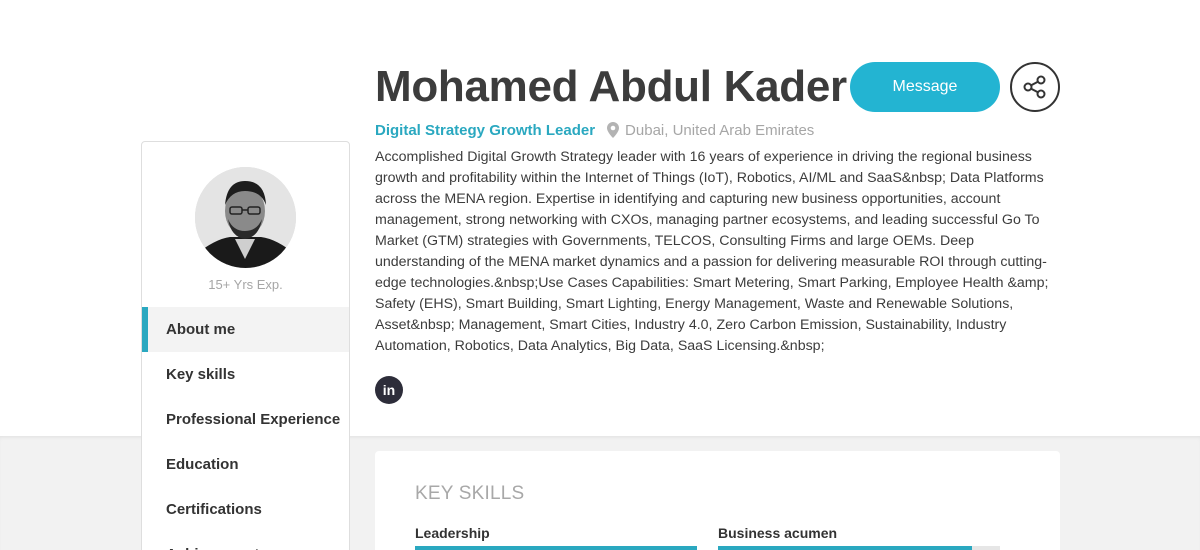  I want to click on job-title: Digital Strategy Growth Leader, so click(485, 130).